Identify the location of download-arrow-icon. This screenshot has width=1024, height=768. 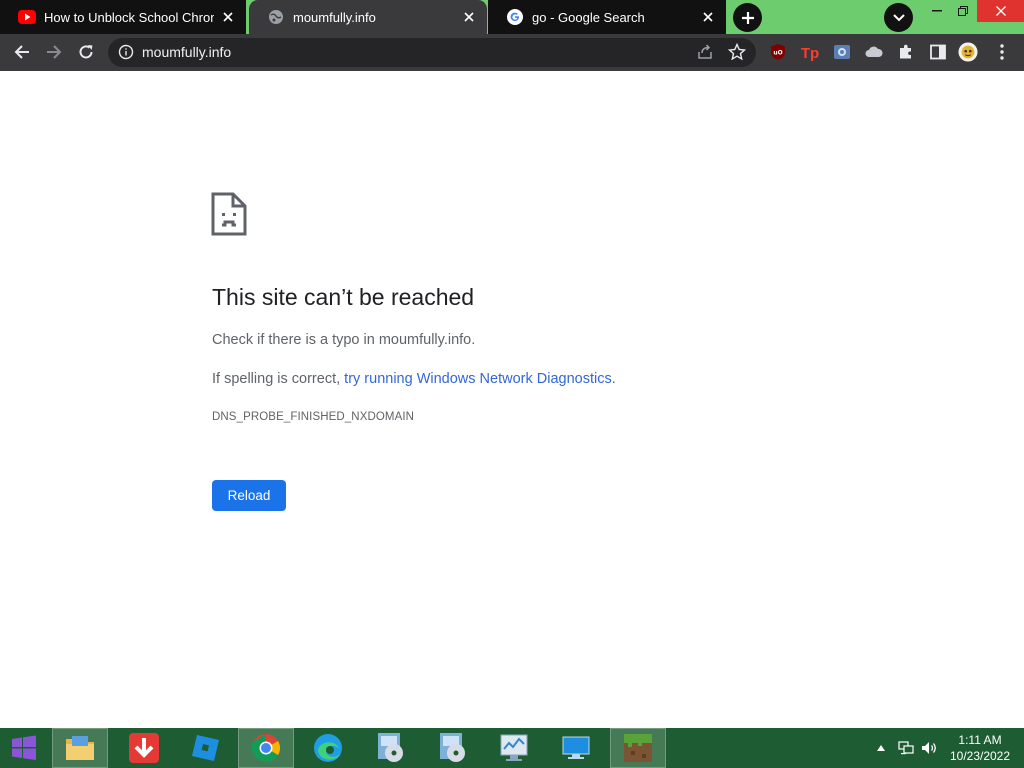
(144, 748).